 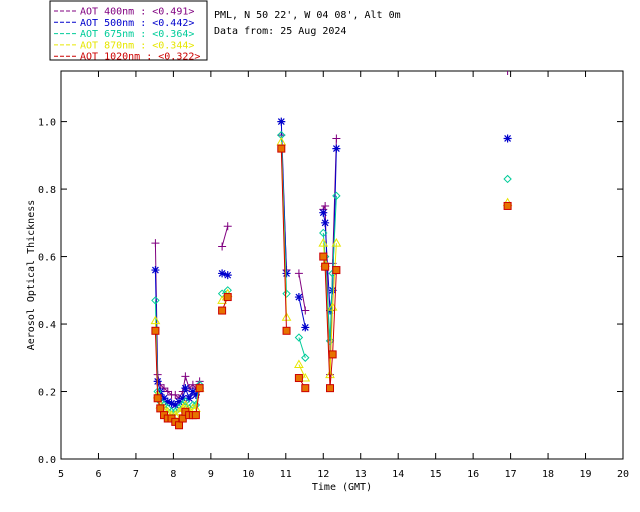 What do you see at coordinates (137, 45) in the screenshot?
I see `legend-entry: AOT 870nm : <0.344>` at bounding box center [137, 45].